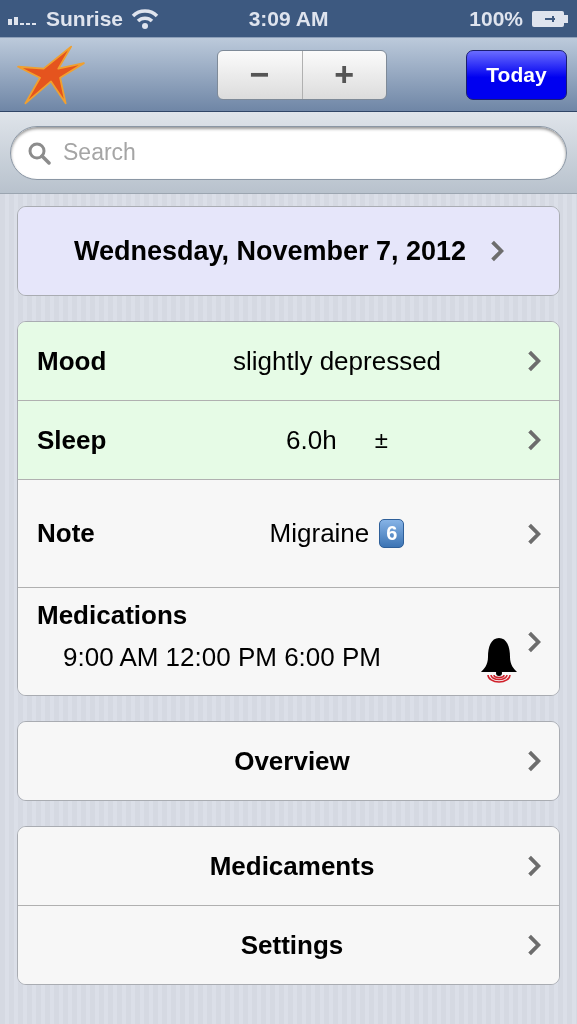 The image size is (577, 1024). I want to click on row-label: Mood, so click(72, 361).